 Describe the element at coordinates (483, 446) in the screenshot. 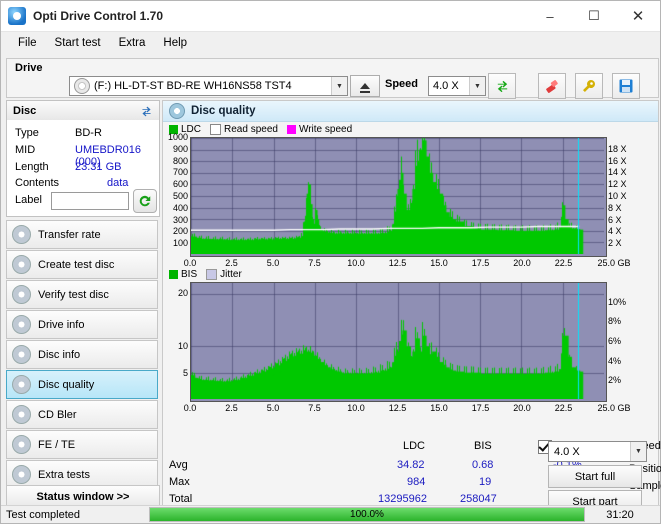

I see `stats-col-bis: BIS` at that location.